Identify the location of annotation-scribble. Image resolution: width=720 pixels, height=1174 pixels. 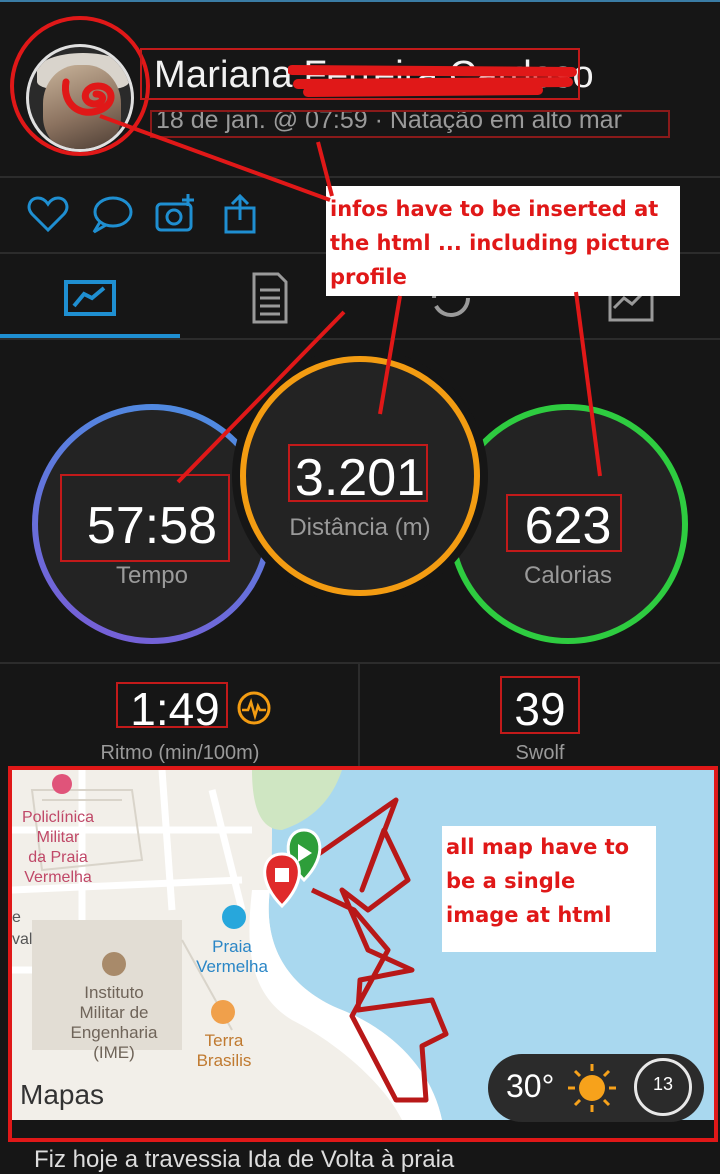
(88, 97).